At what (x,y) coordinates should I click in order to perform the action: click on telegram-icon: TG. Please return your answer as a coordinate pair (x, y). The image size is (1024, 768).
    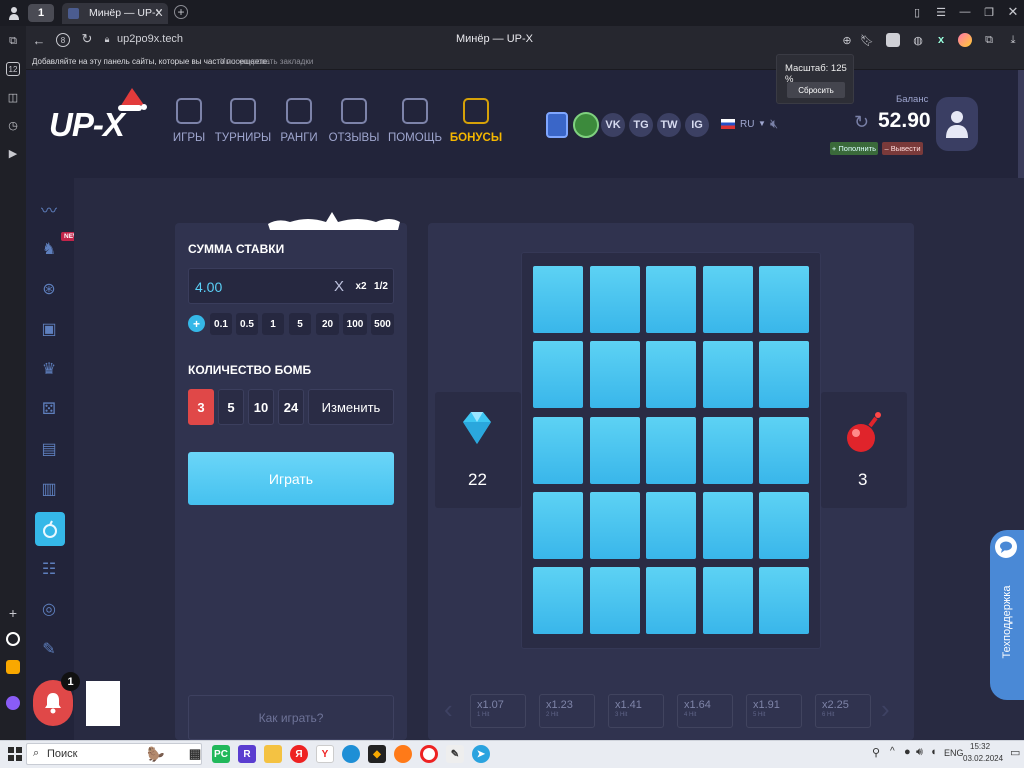
    Looking at the image, I should click on (641, 125).